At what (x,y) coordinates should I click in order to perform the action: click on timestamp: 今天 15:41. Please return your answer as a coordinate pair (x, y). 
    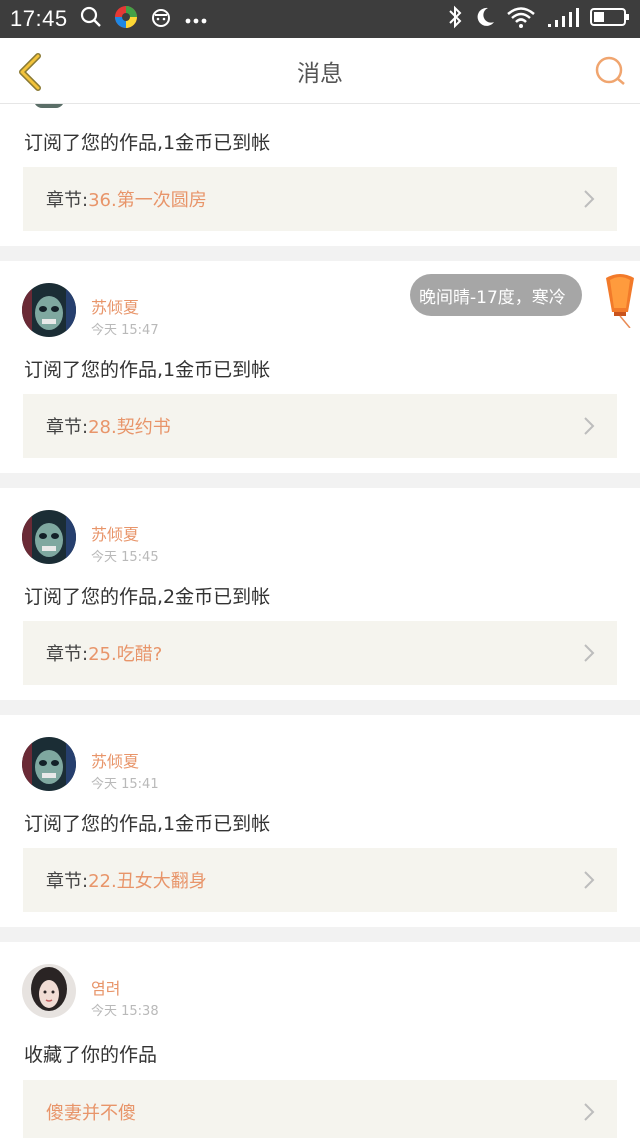
    Looking at the image, I should click on (125, 784).